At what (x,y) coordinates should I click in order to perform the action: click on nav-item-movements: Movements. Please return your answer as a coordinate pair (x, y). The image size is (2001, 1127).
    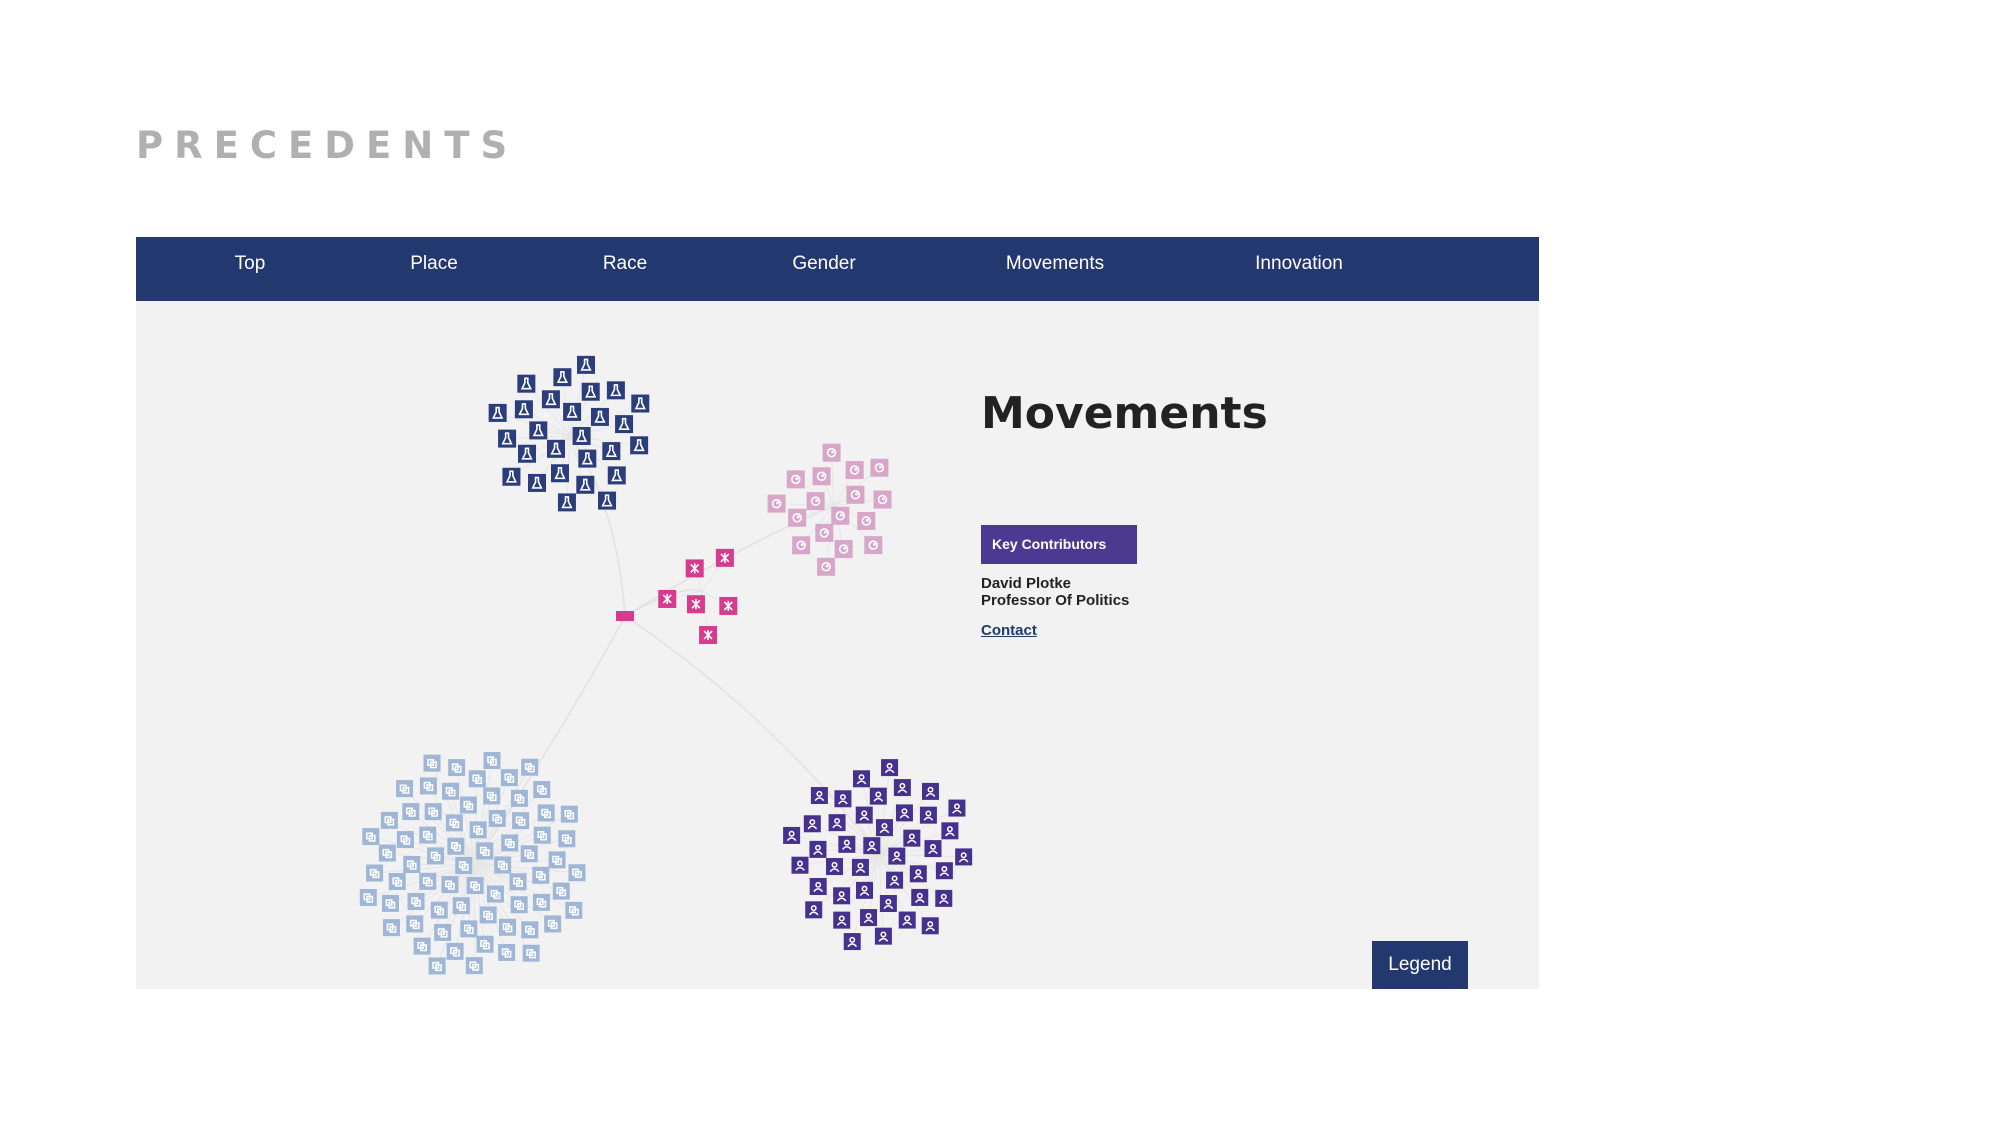
    Looking at the image, I should click on (1055, 264).